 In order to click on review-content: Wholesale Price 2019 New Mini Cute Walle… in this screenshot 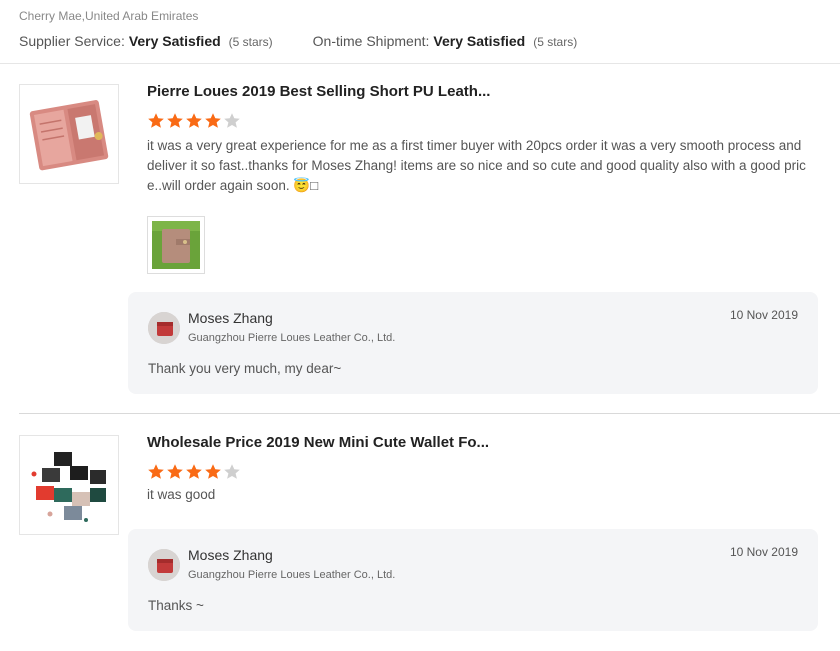, I will do `click(493, 469)`.